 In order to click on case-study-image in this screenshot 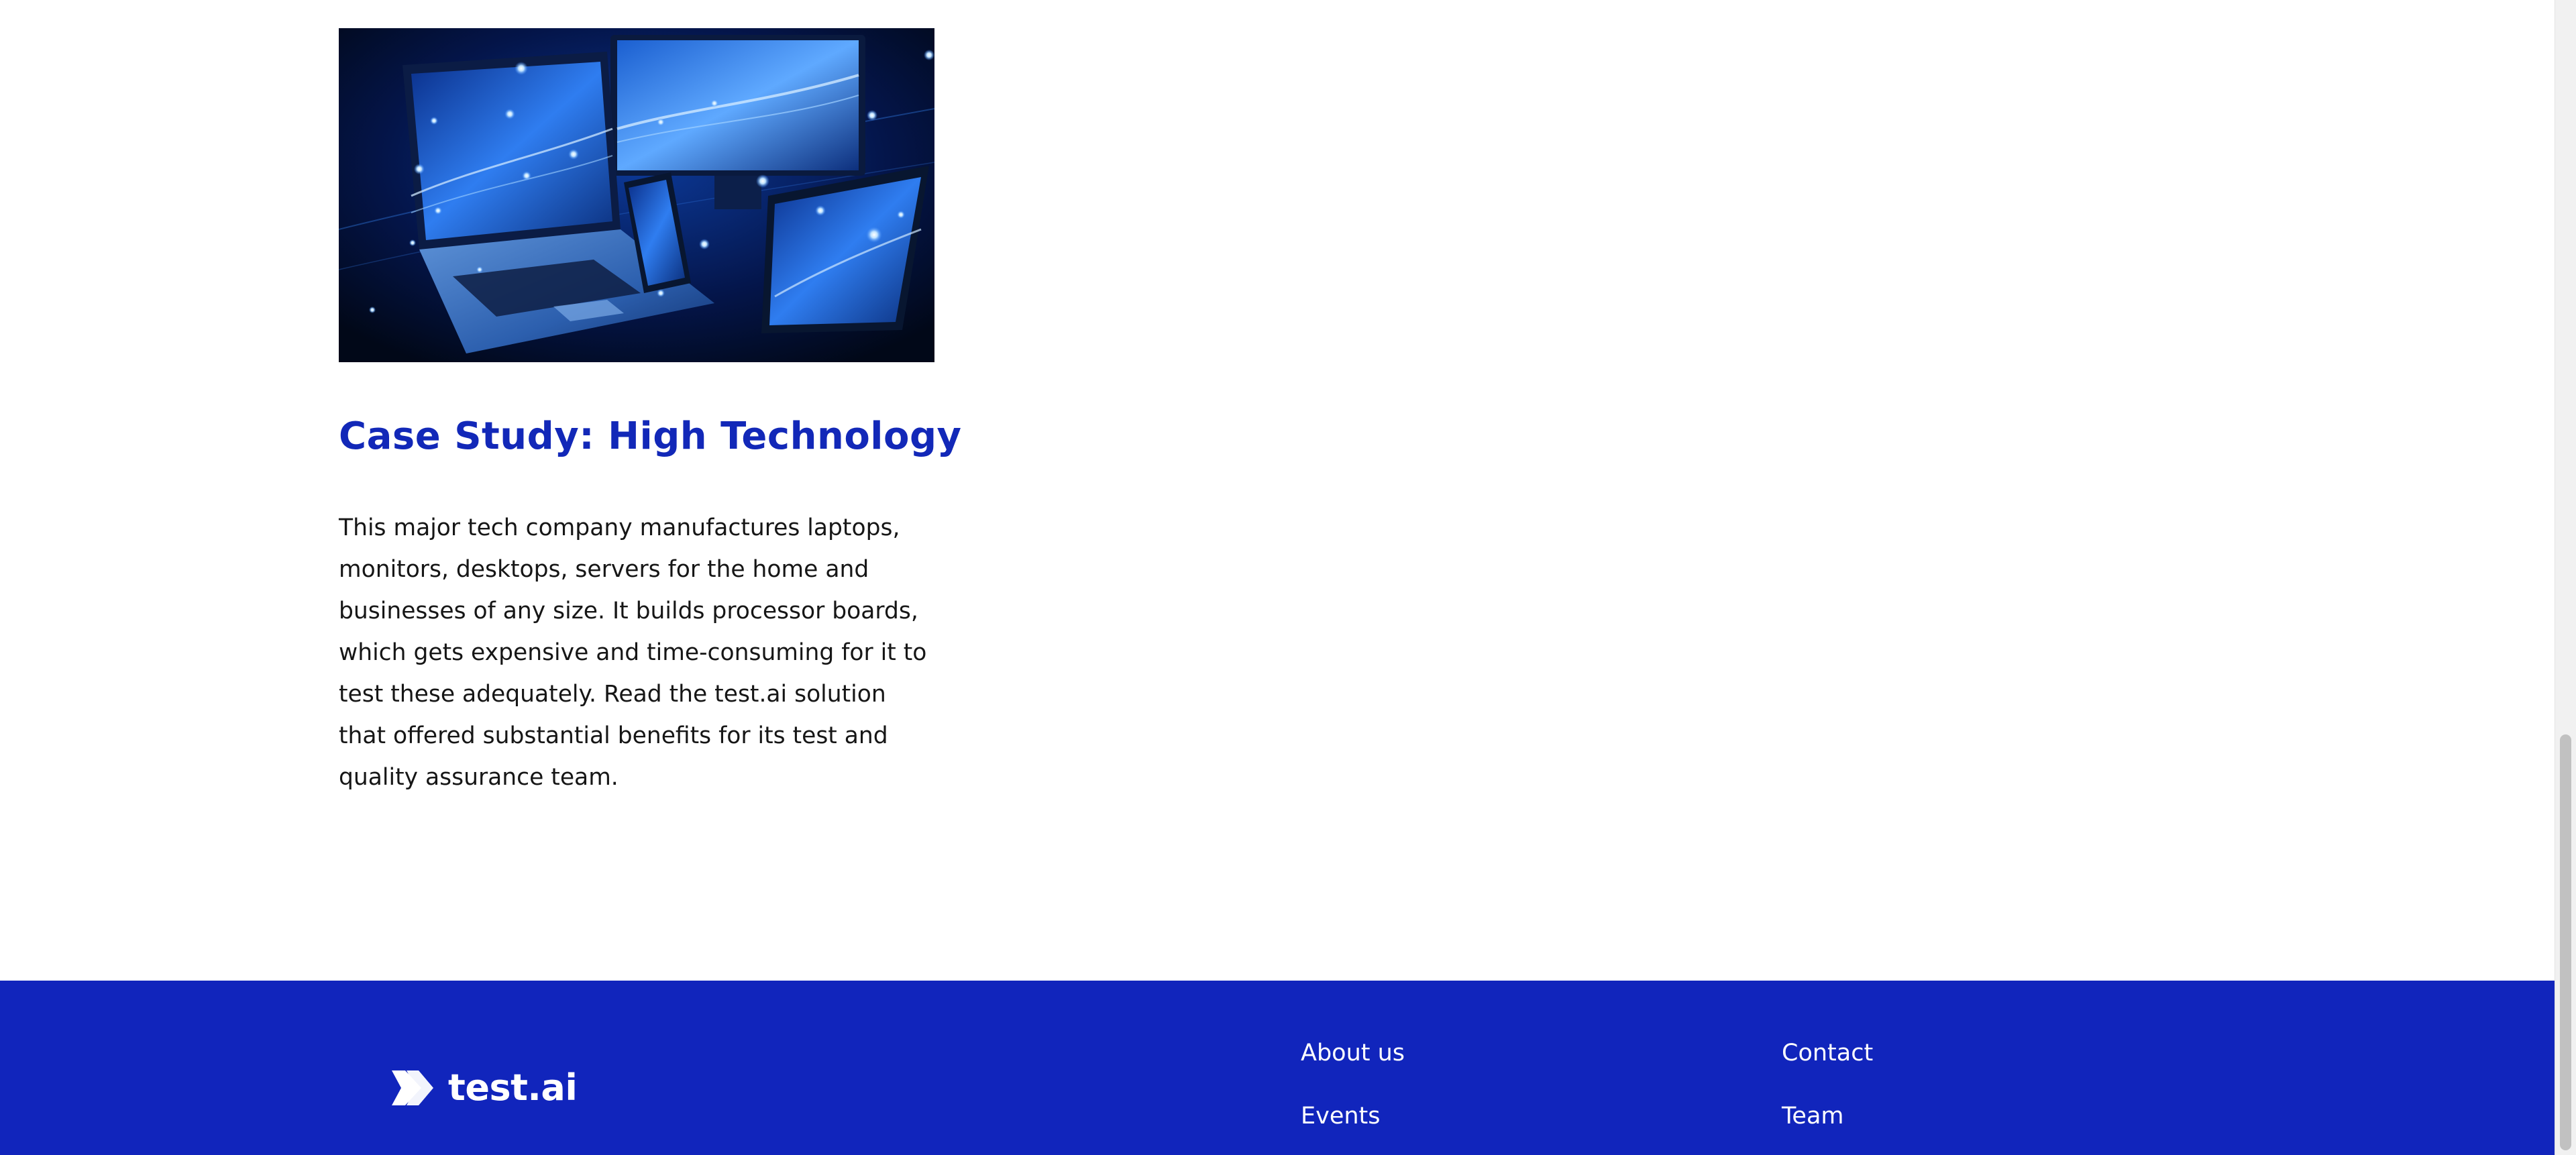, I will do `click(636, 195)`.